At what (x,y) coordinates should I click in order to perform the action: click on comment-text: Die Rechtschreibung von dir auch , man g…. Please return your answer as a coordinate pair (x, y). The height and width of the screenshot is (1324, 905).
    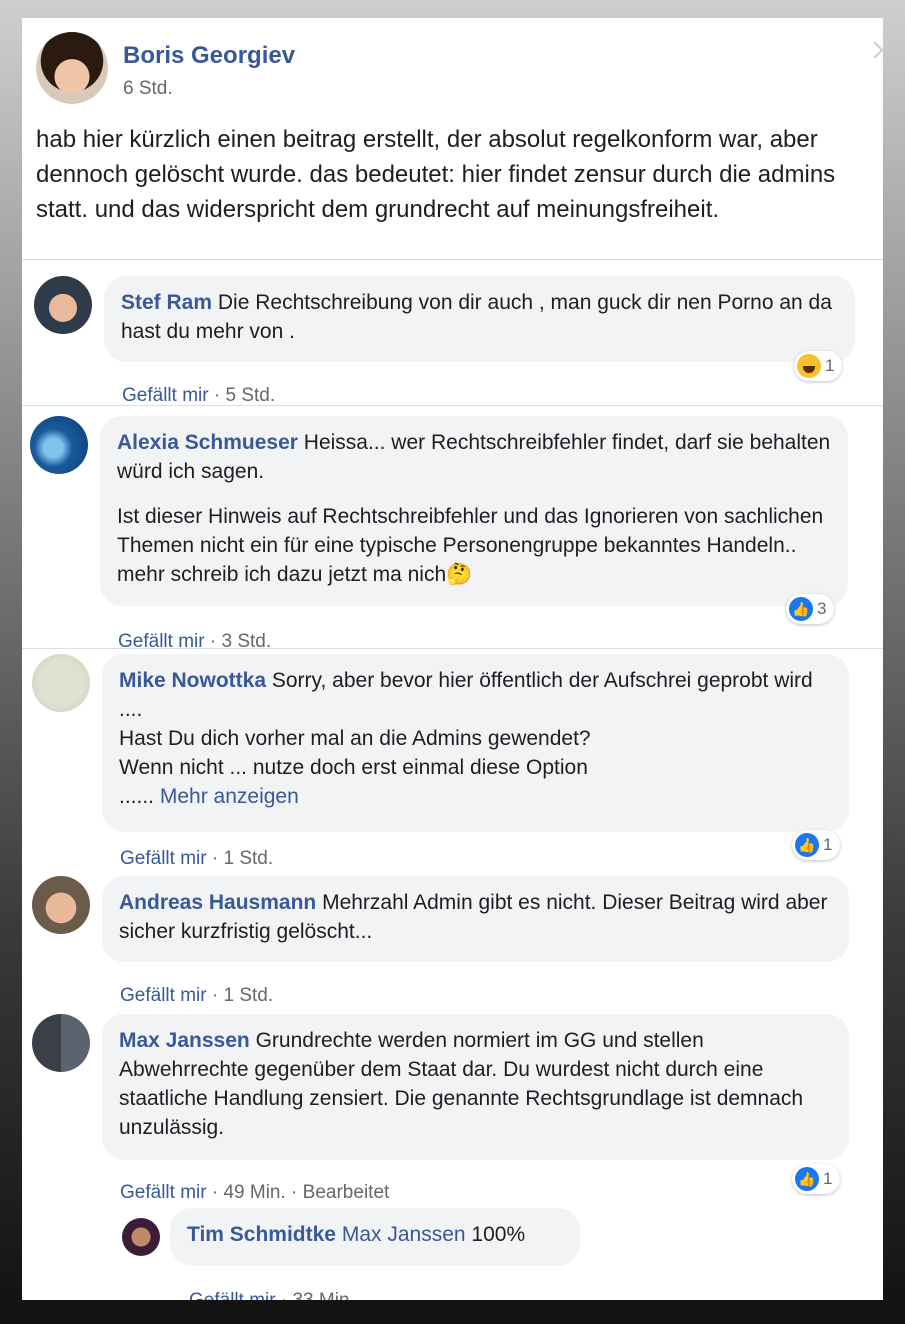
    Looking at the image, I should click on (476, 317).